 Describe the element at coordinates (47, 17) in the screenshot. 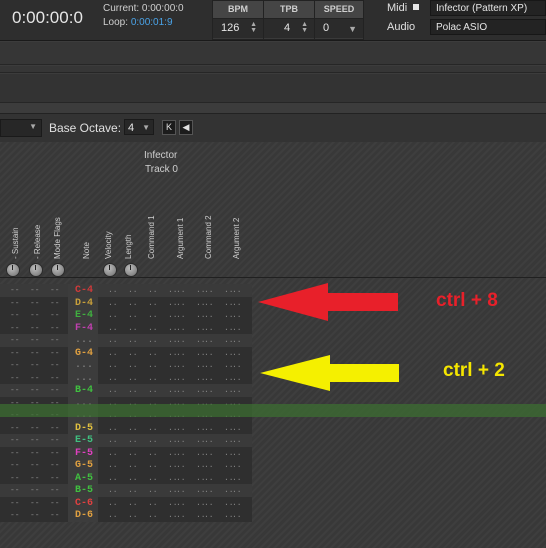

I see `time-display: 0:00:00:0` at that location.